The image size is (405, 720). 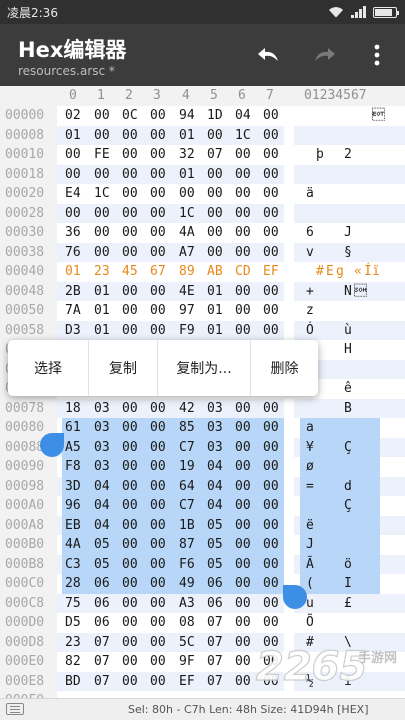 What do you see at coordinates (202, 330) in the screenshot?
I see `hex-row: 00058 D3 01 00 00 F9 01 00 00 Óù` at bounding box center [202, 330].